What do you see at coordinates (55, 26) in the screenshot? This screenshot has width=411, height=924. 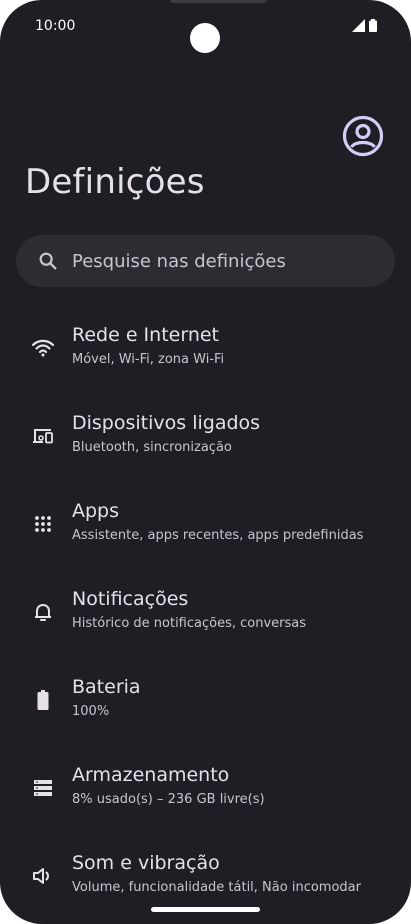 I see `status-time: 10:00` at bounding box center [55, 26].